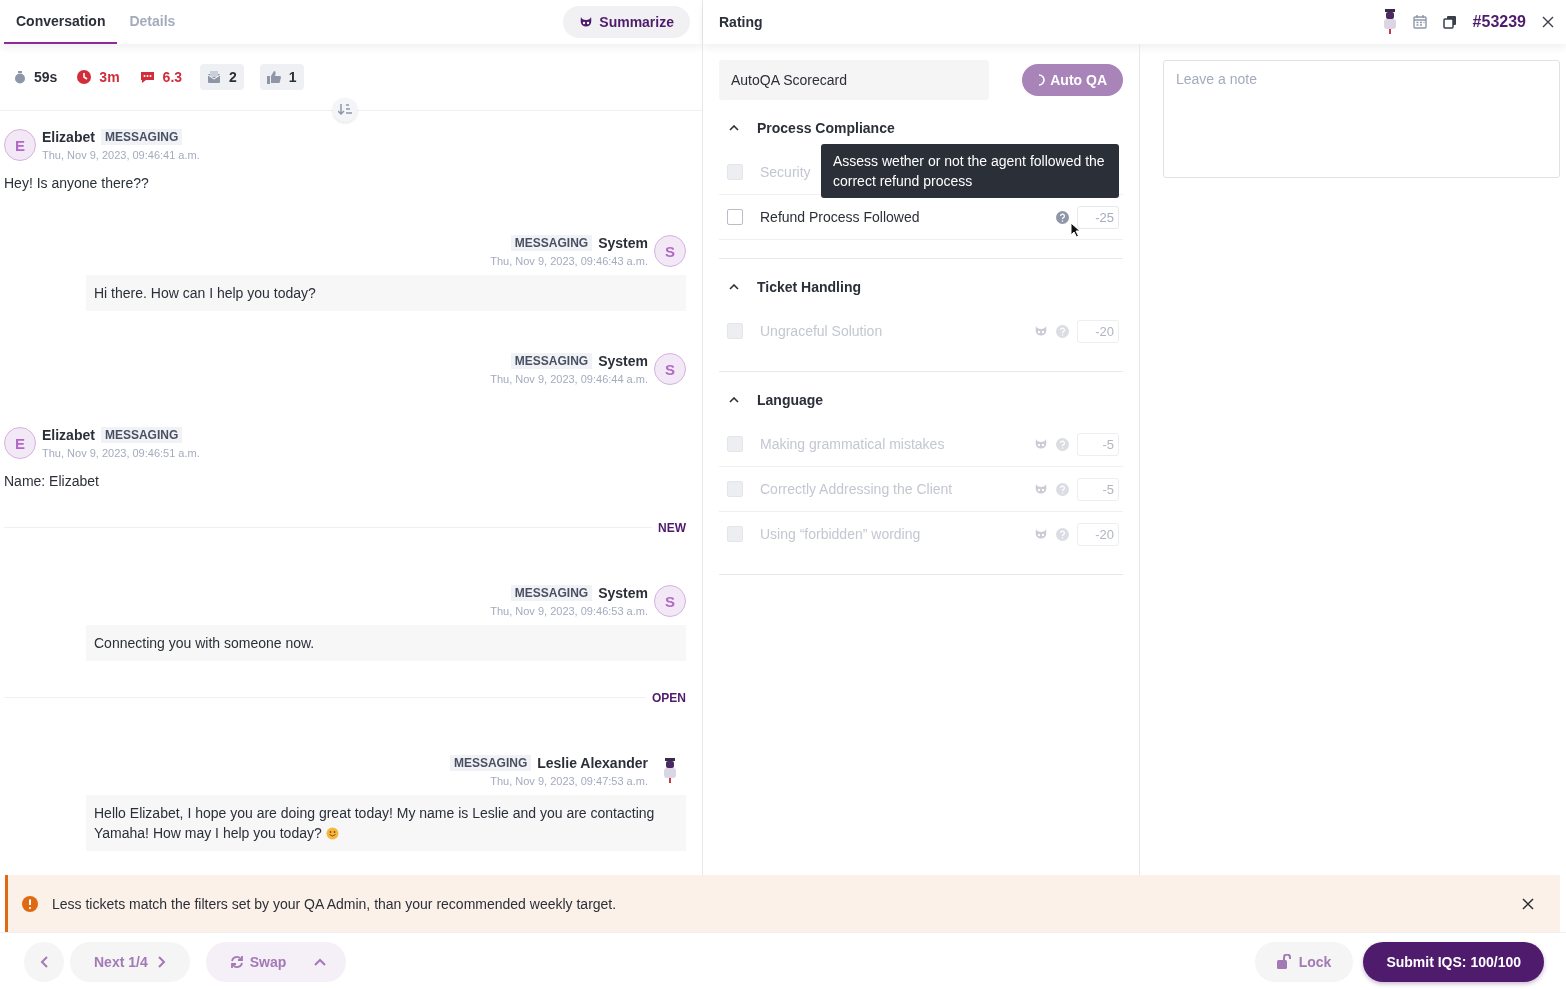 The height and width of the screenshot is (990, 1566). I want to click on scorecard-select: AutoQA Scorecard, so click(854, 80).